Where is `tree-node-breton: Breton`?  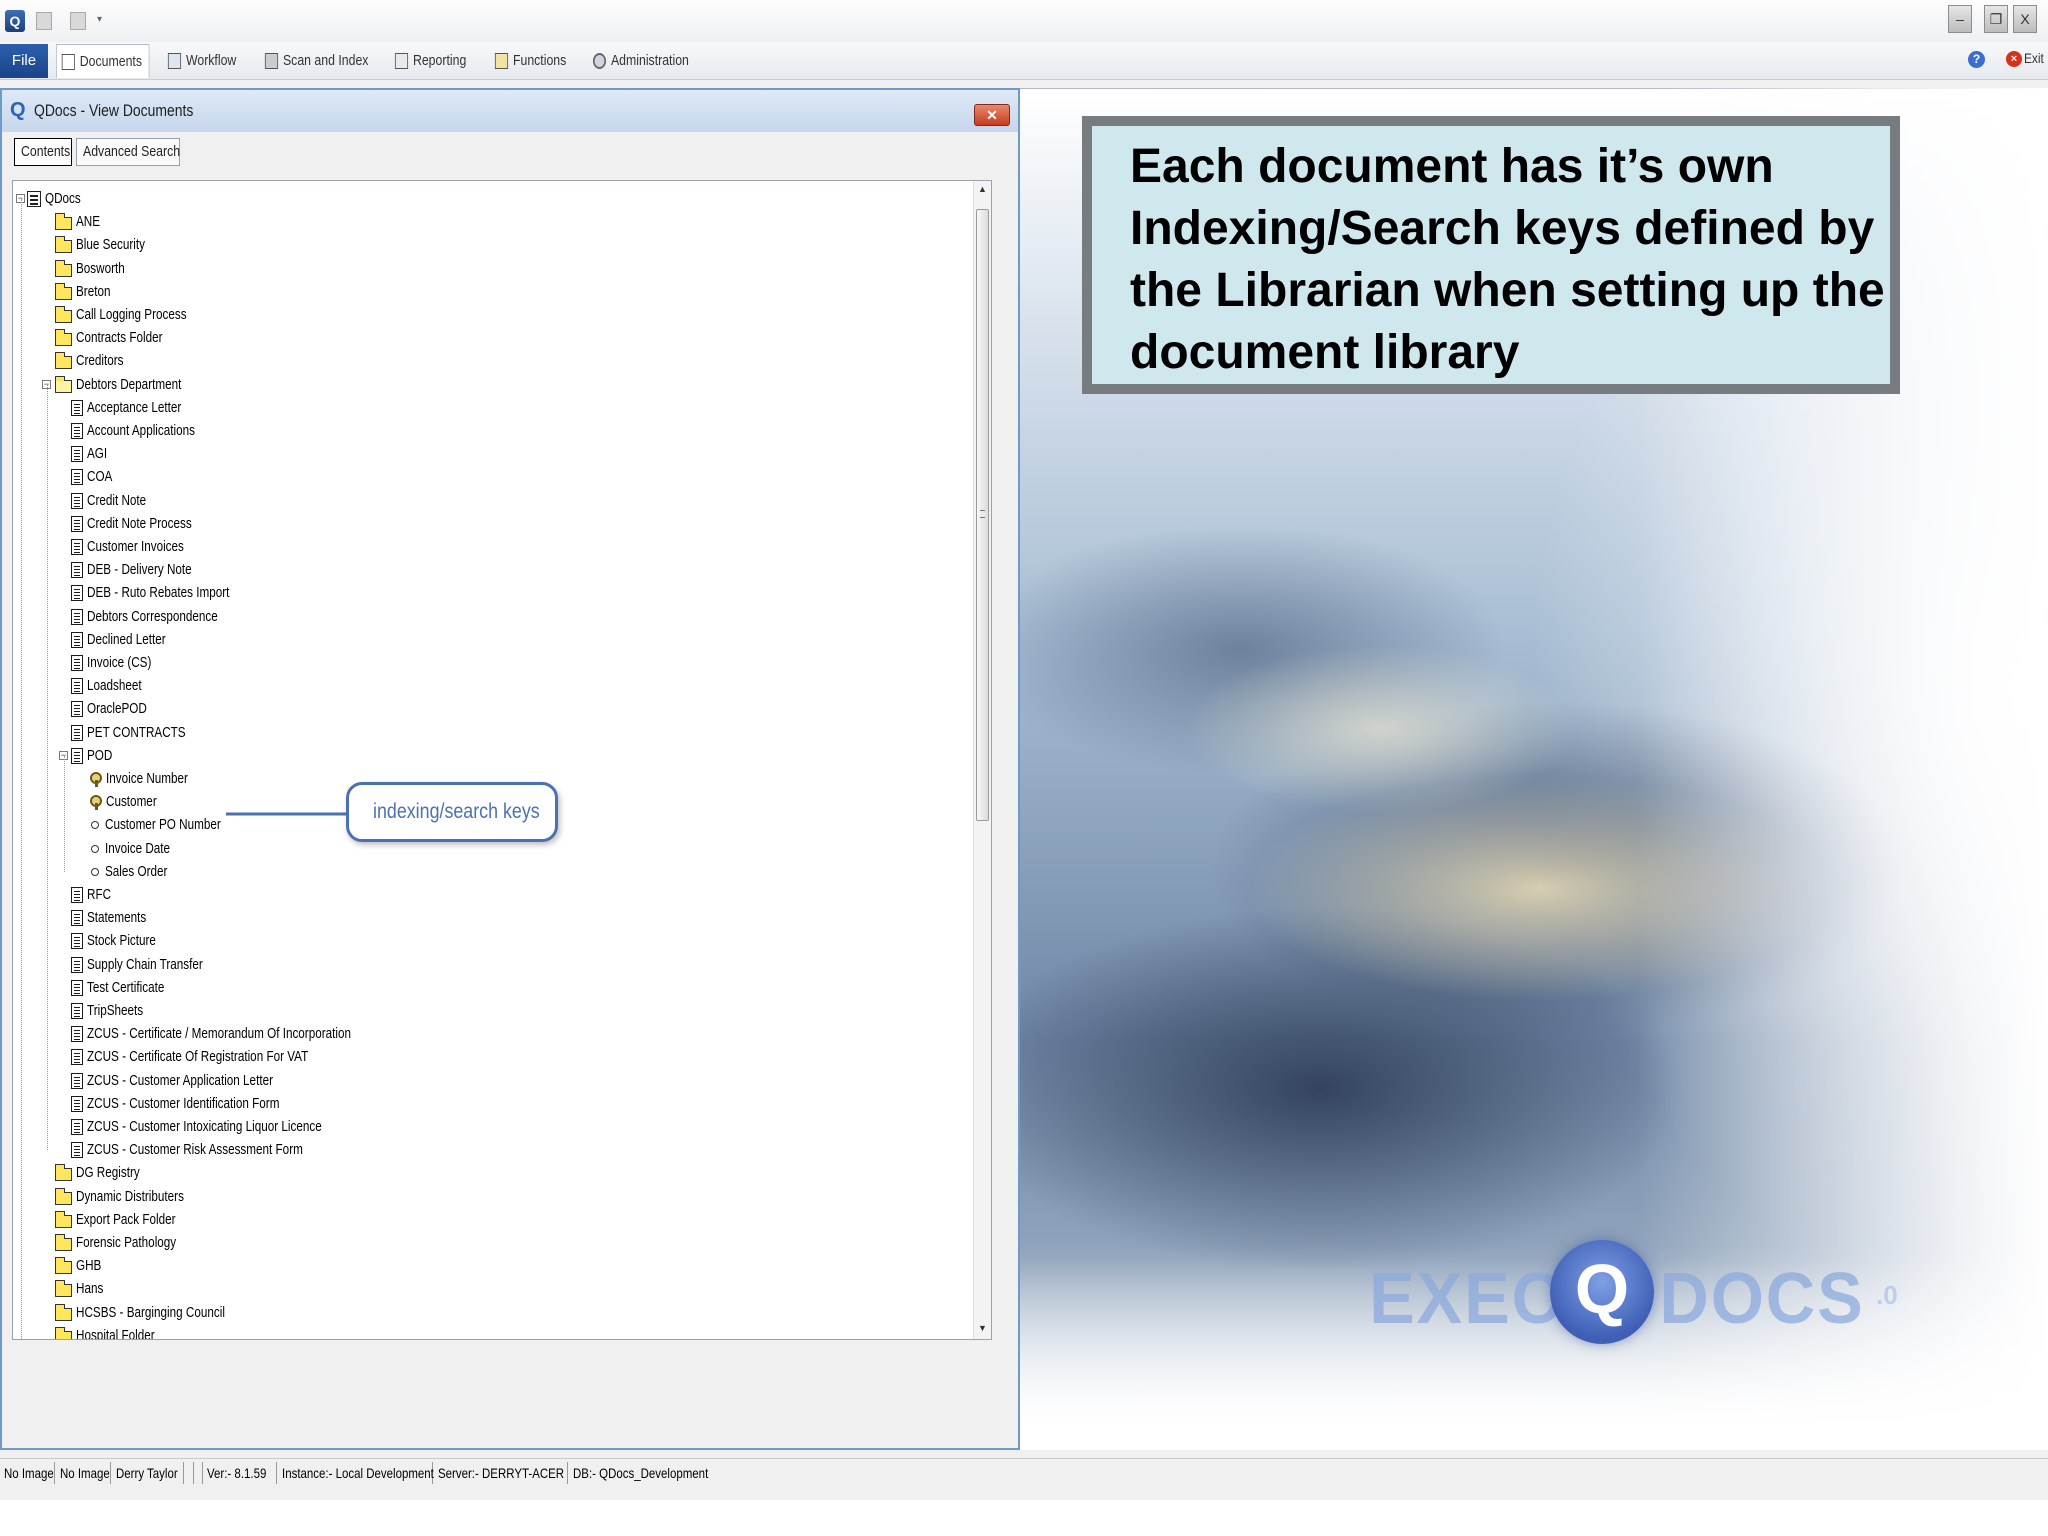
tree-node-breton: Breton is located at coordinates (87, 291).